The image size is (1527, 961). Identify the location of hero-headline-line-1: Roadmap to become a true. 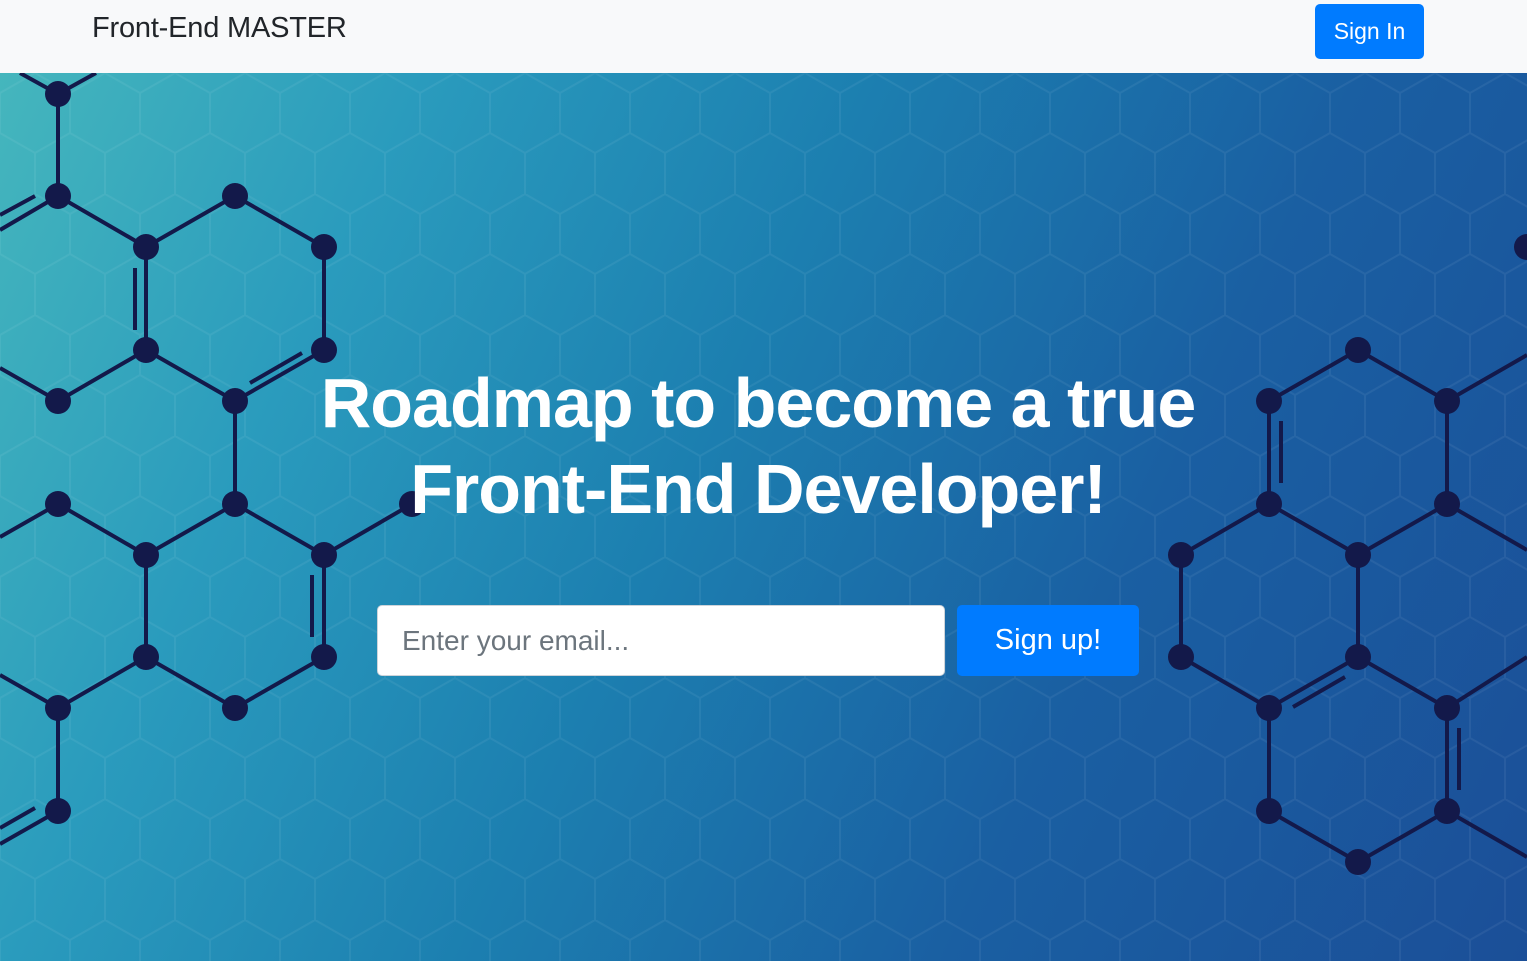
(758, 403).